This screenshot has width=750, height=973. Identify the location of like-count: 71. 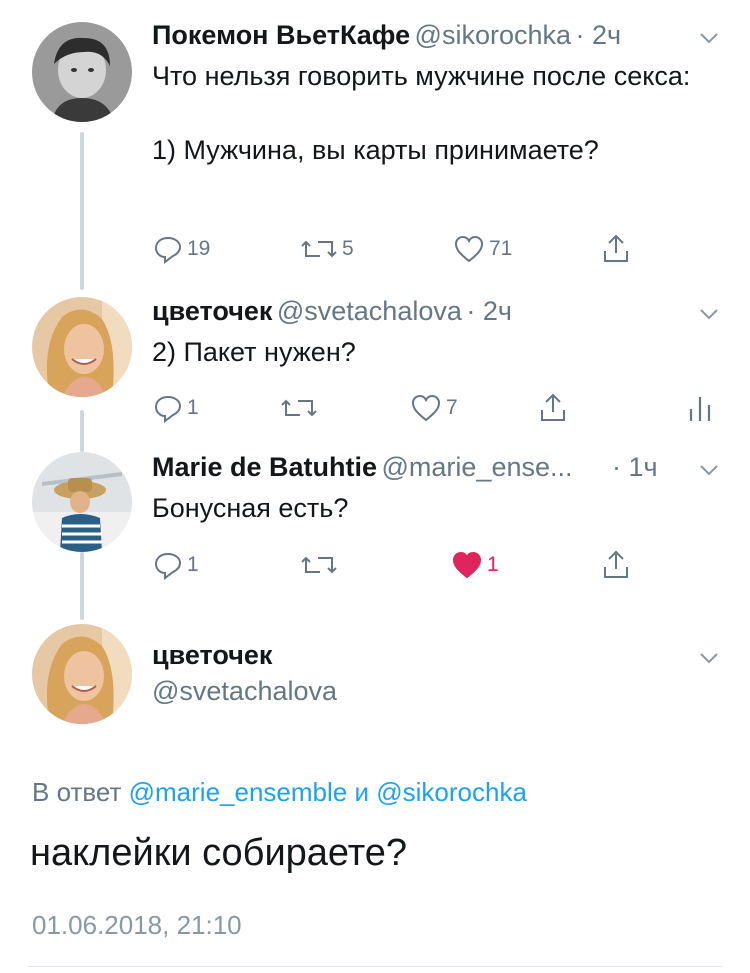
(501, 248).